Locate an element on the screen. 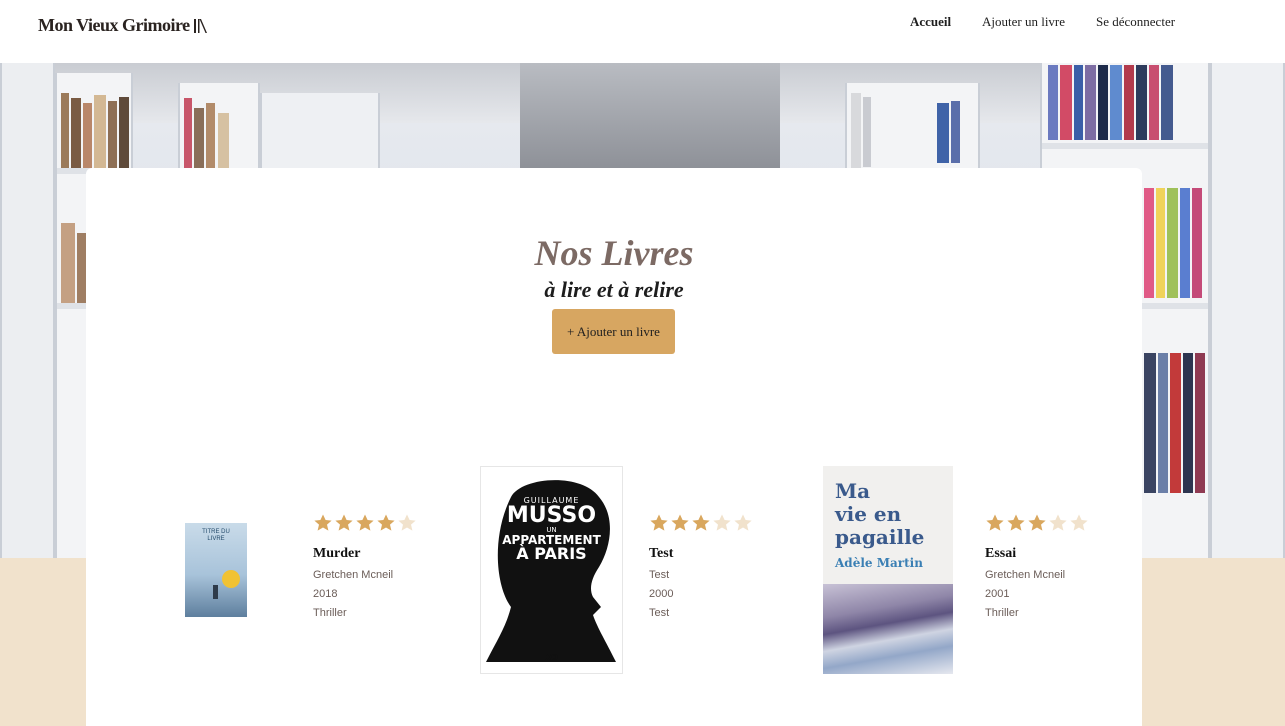  add-book-button: + Ajouter un livre is located at coordinates (613, 331).